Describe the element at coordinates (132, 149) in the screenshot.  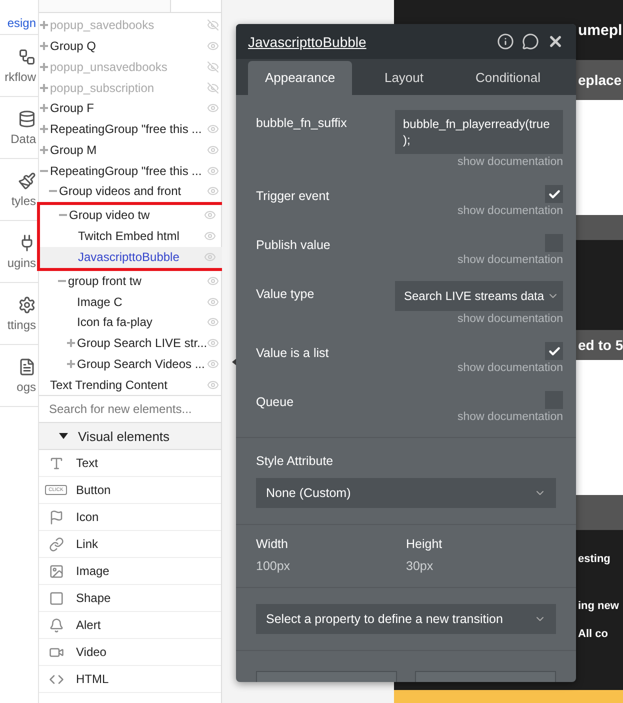
I see `layer-row: Group M` at that location.